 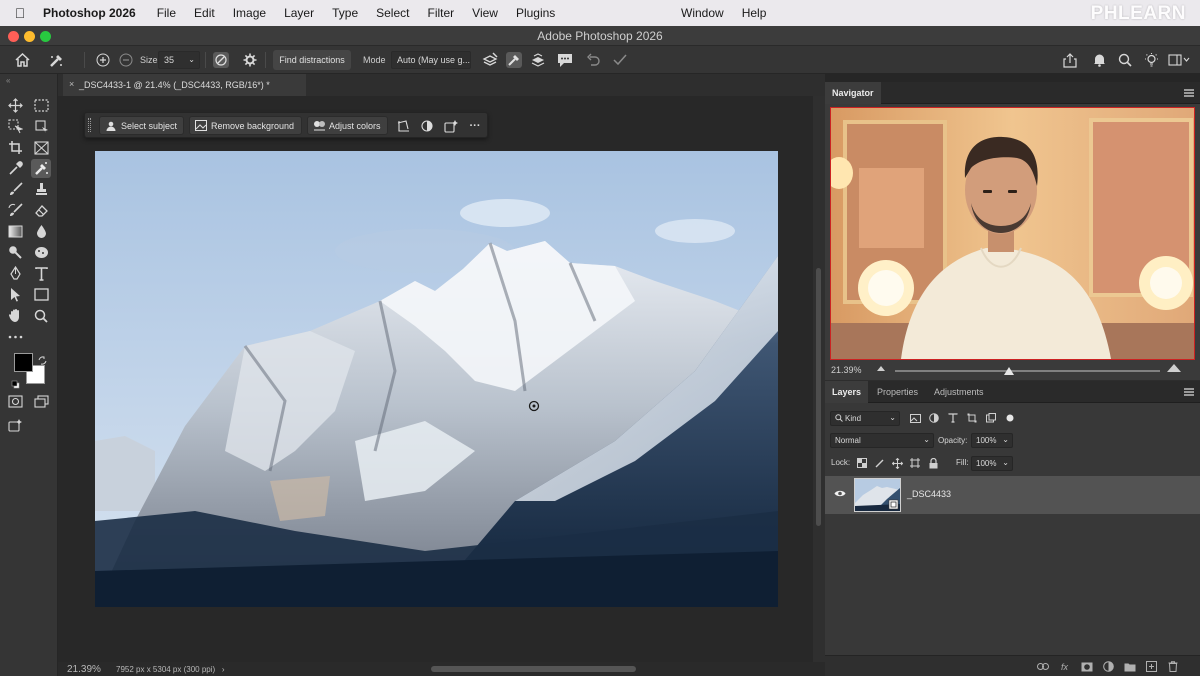 What do you see at coordinates (485, 13) in the screenshot?
I see `menu-view: View` at bounding box center [485, 13].